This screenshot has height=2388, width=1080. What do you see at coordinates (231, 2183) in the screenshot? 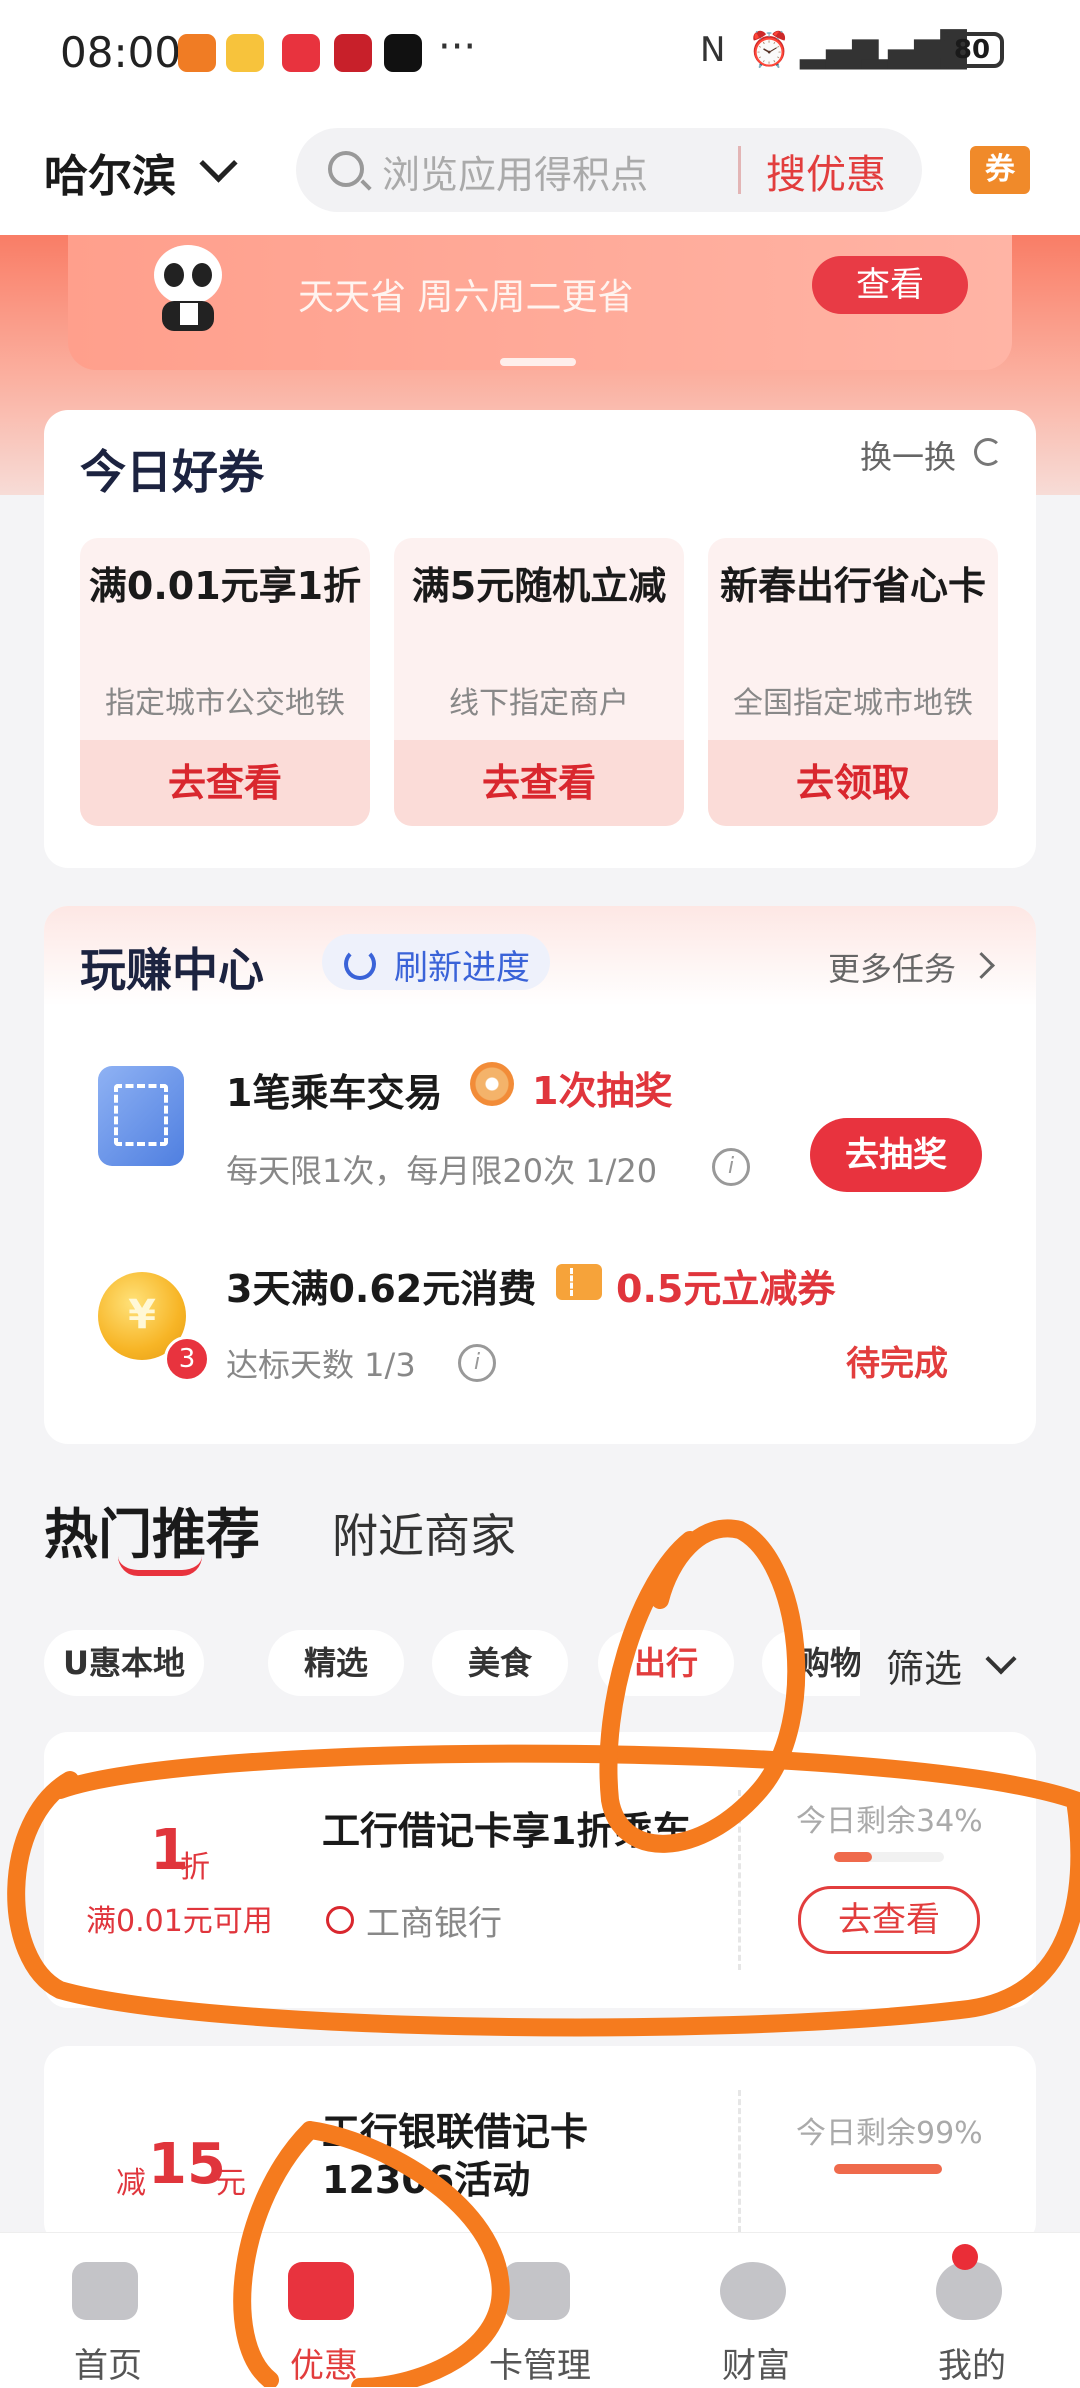
I see `deal-unit: 元` at bounding box center [231, 2183].